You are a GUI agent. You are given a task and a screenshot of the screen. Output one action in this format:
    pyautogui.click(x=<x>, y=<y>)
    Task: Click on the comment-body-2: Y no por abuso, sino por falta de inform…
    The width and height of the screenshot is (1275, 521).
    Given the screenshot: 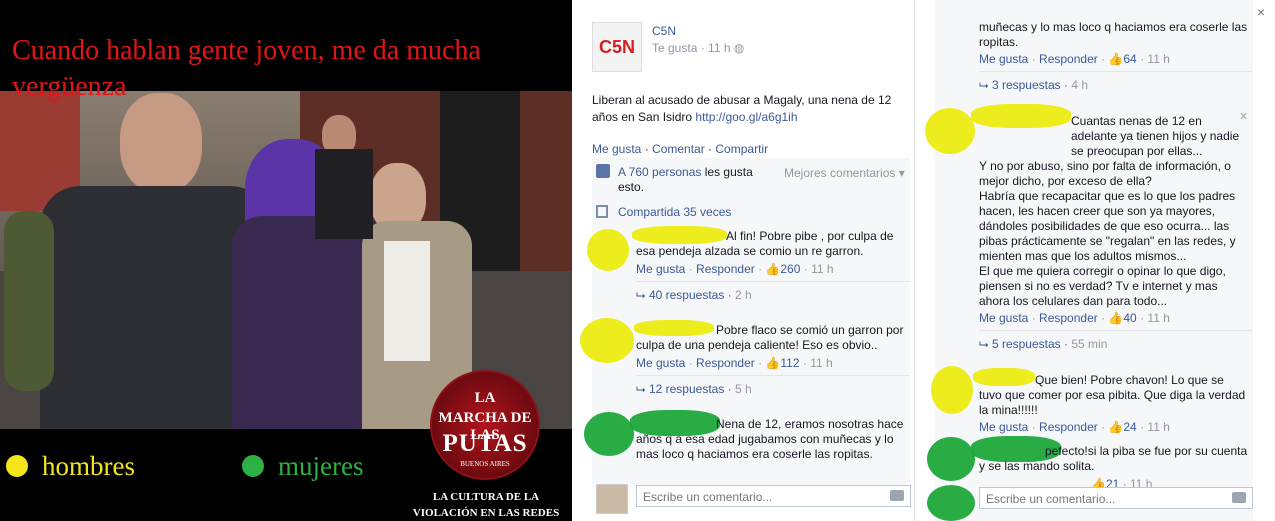 What is the action you would take?
    pyautogui.click(x=1105, y=173)
    